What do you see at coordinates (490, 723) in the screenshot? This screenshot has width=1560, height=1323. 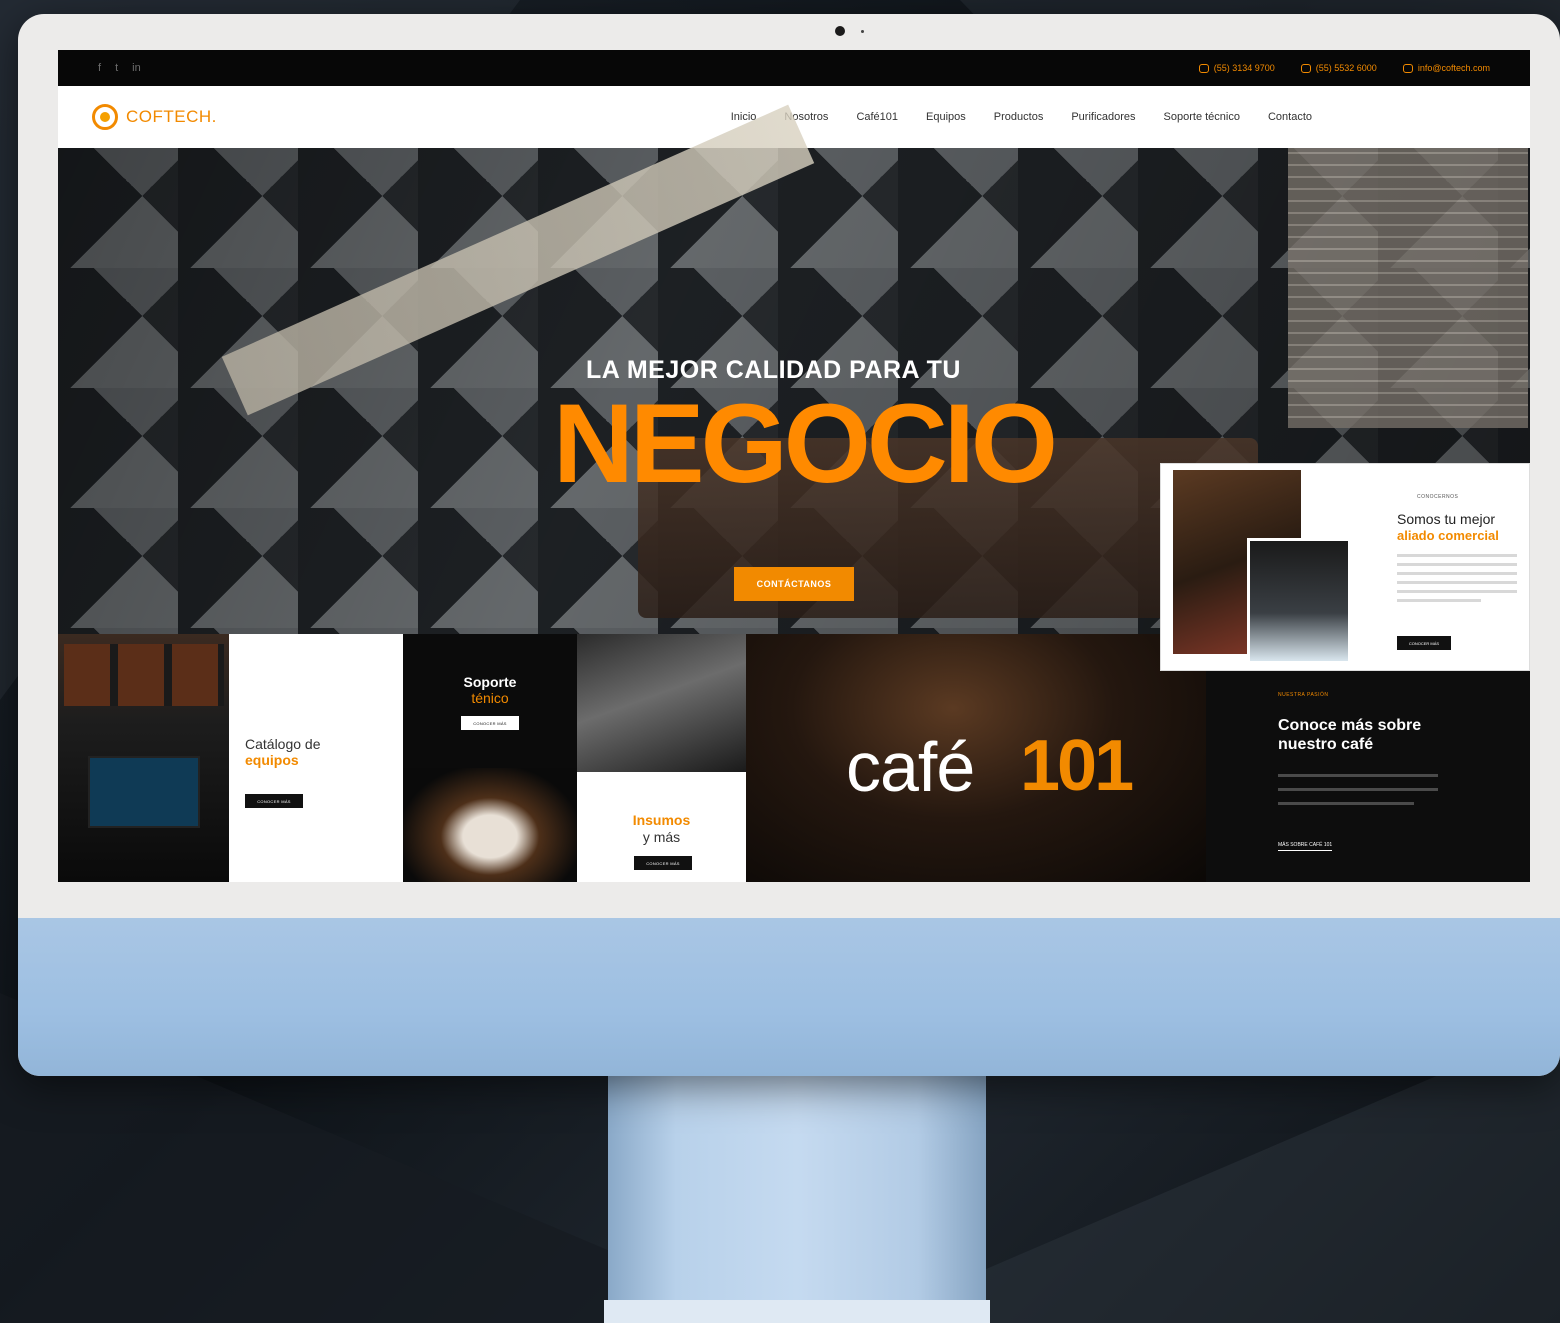 I see `support-button: CONOCER MÁS` at bounding box center [490, 723].